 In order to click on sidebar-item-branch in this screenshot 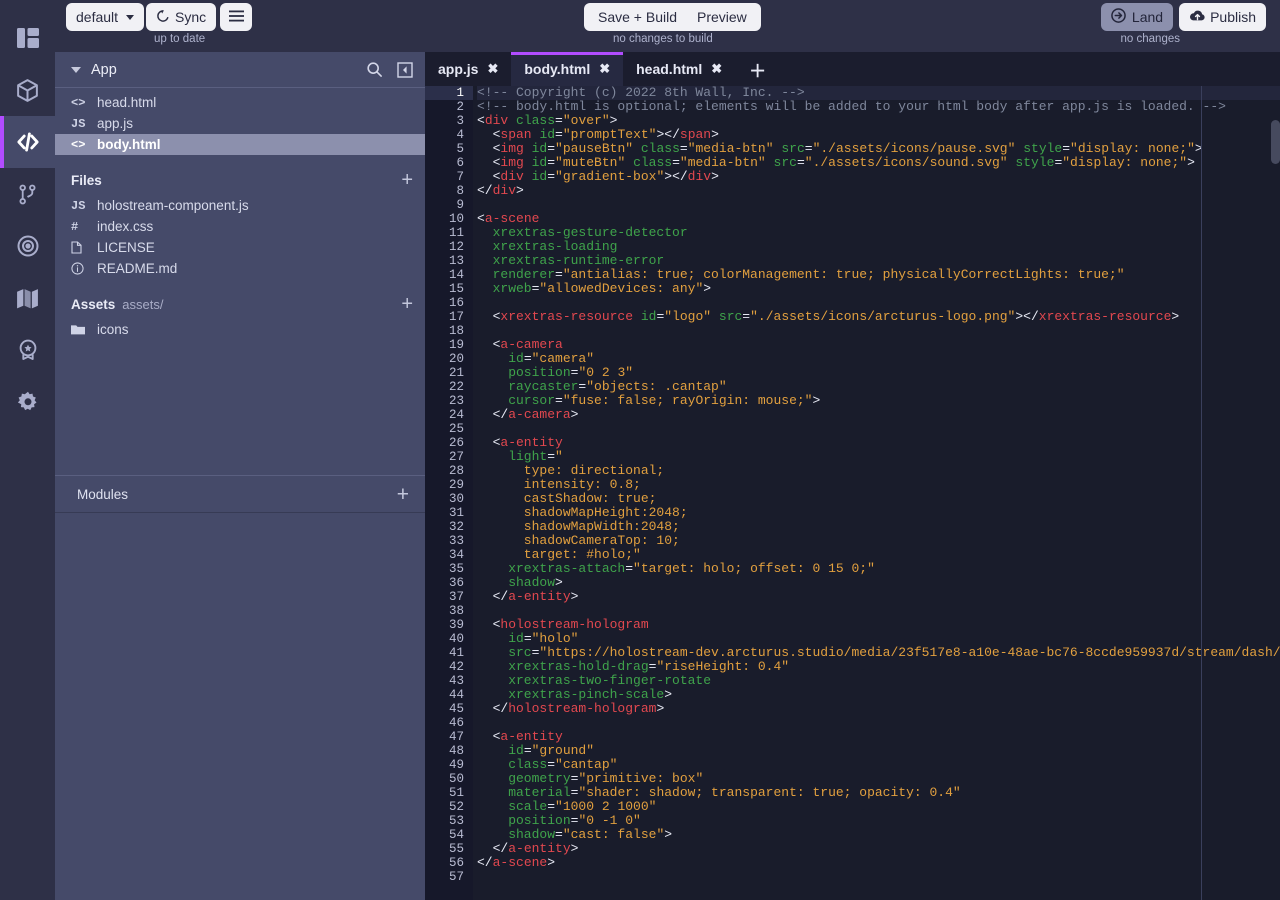, I will do `click(27, 194)`.